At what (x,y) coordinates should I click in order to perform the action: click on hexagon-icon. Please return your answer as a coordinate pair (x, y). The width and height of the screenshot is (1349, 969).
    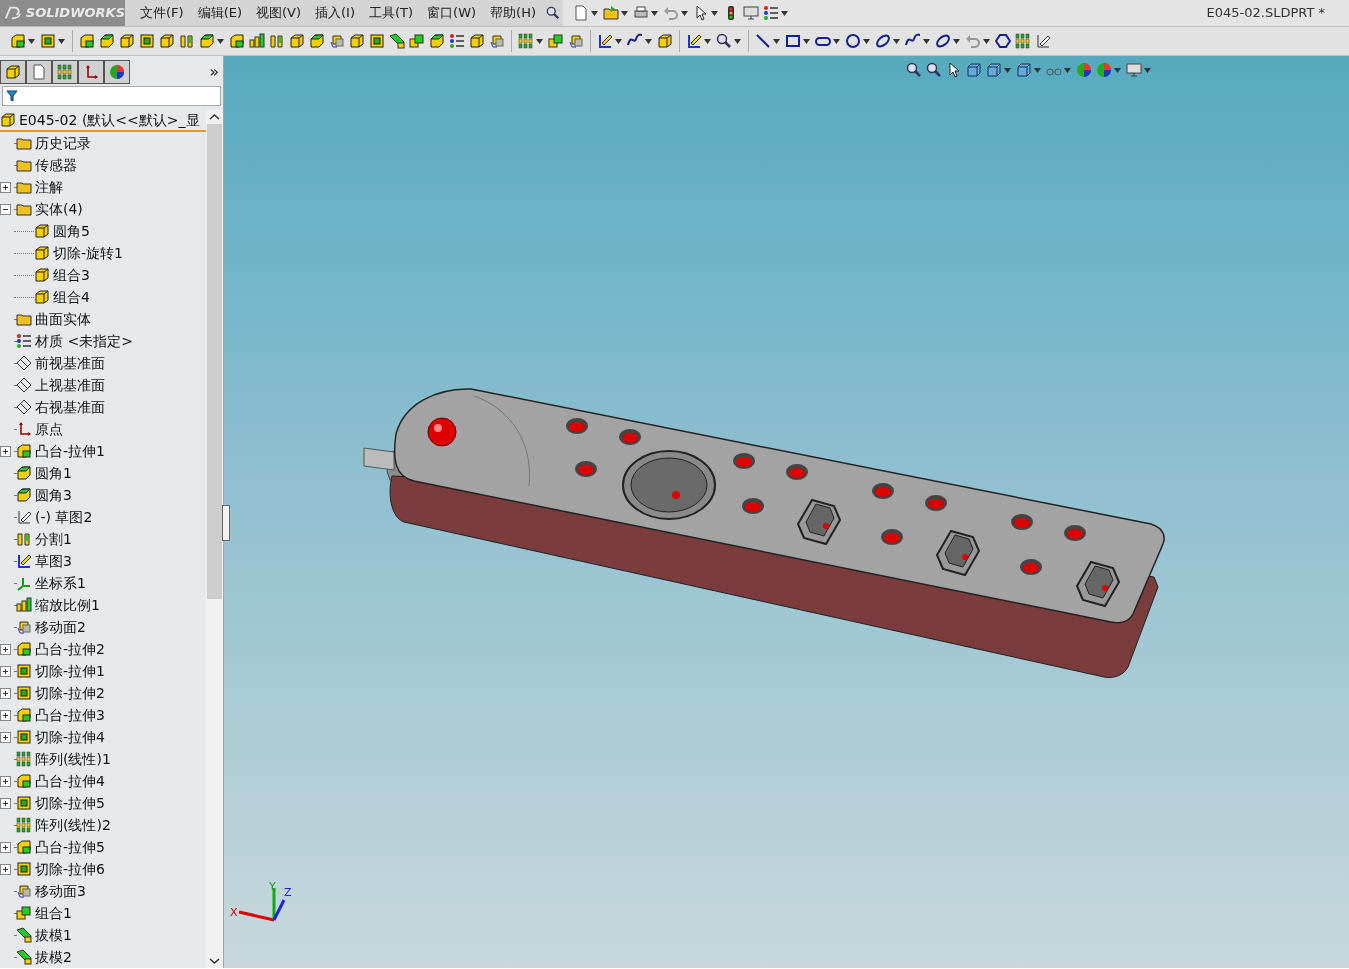
    Looking at the image, I should click on (1003, 41).